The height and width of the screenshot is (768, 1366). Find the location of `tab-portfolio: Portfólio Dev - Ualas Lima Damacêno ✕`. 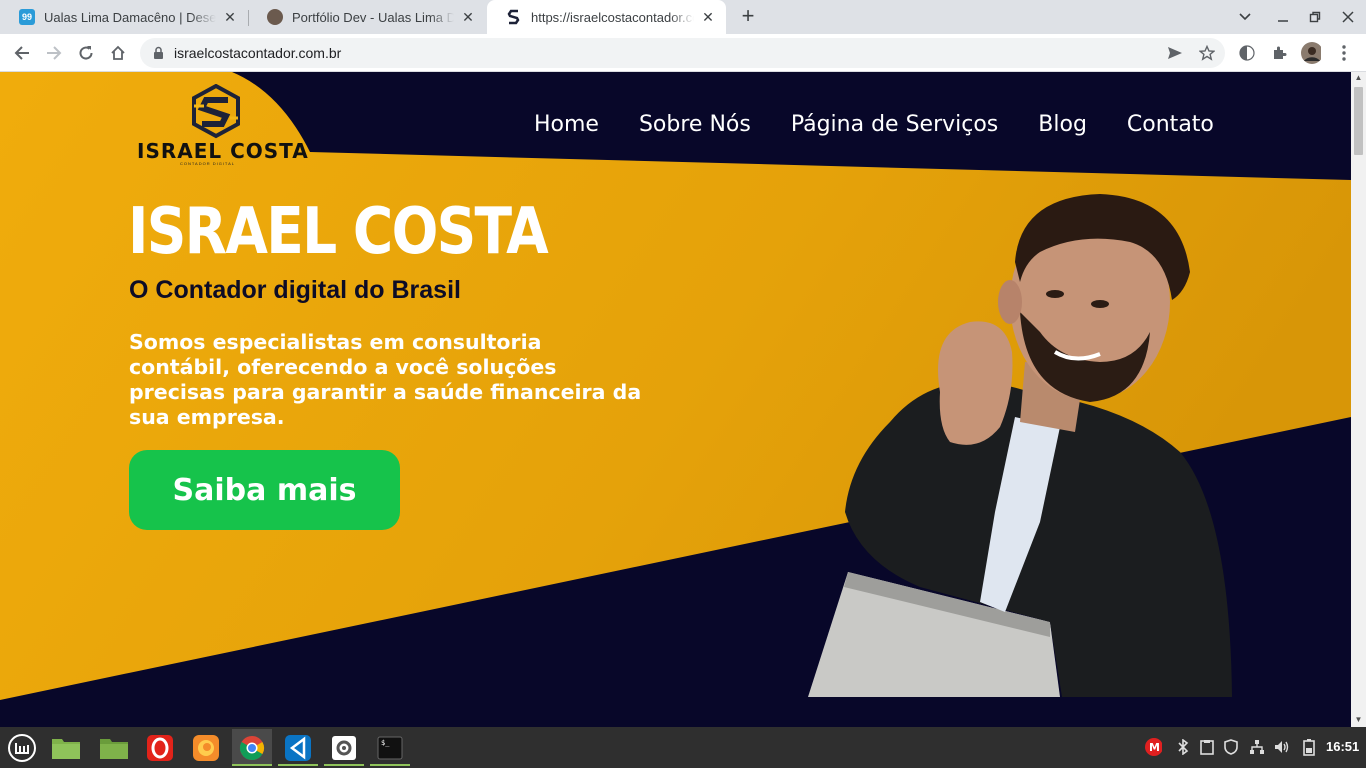

tab-portfolio: Portfólio Dev - Ualas Lima Damacêno ✕ is located at coordinates (367, 17).